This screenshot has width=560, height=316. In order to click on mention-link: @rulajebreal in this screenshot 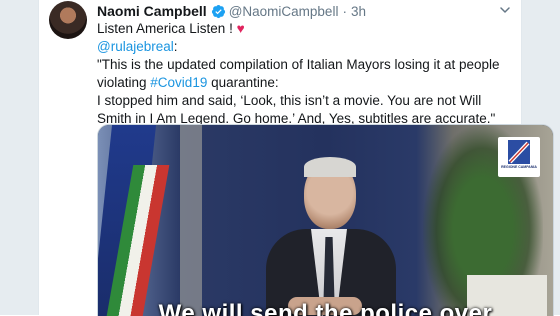, I will do `click(135, 46)`.